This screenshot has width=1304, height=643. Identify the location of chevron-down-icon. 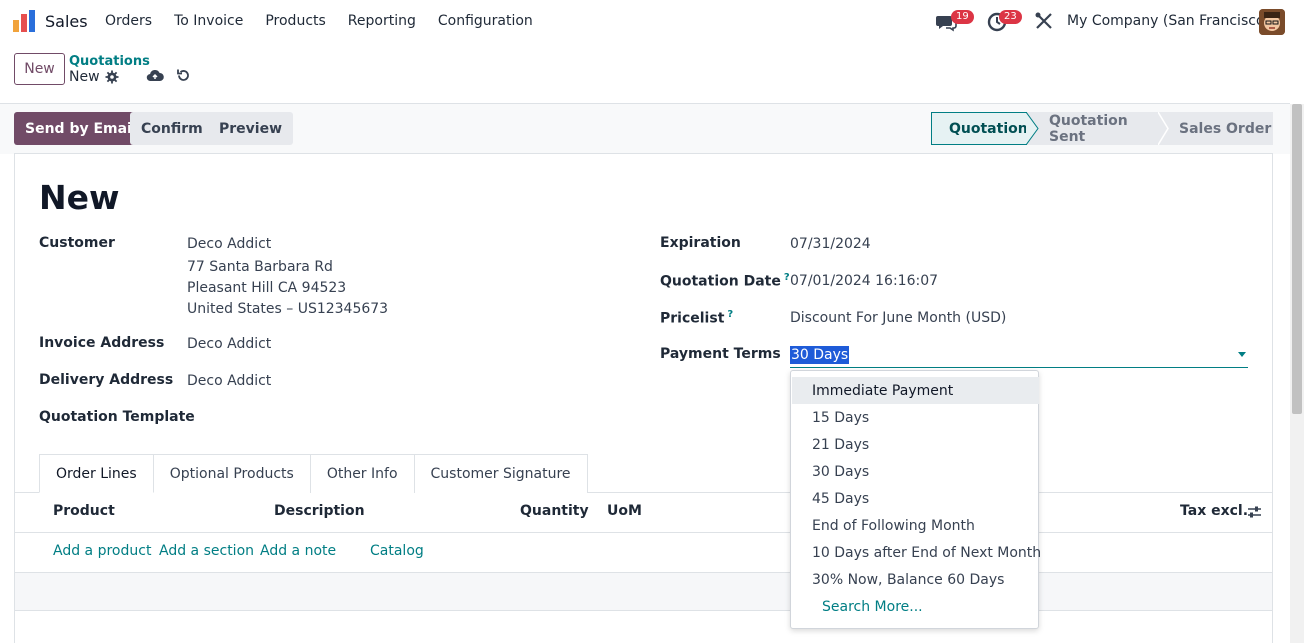
(1242, 354).